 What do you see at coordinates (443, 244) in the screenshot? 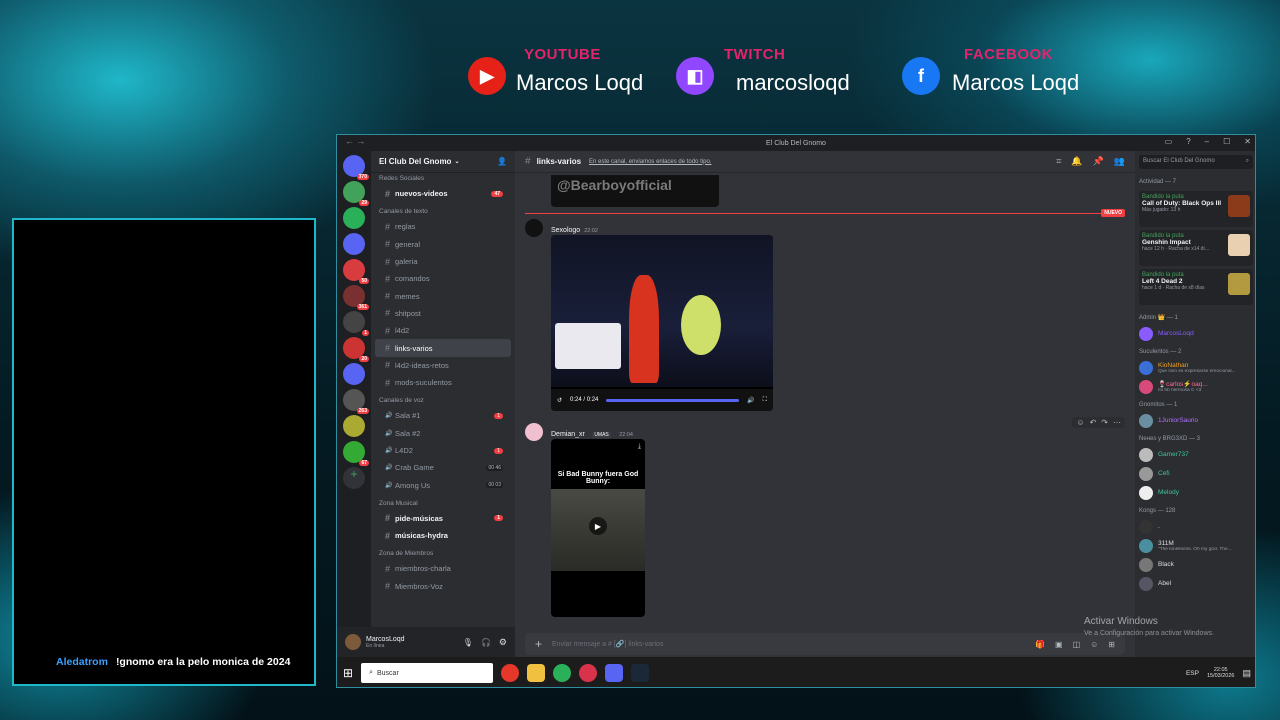
I see `channel-general: # general` at bounding box center [443, 244].